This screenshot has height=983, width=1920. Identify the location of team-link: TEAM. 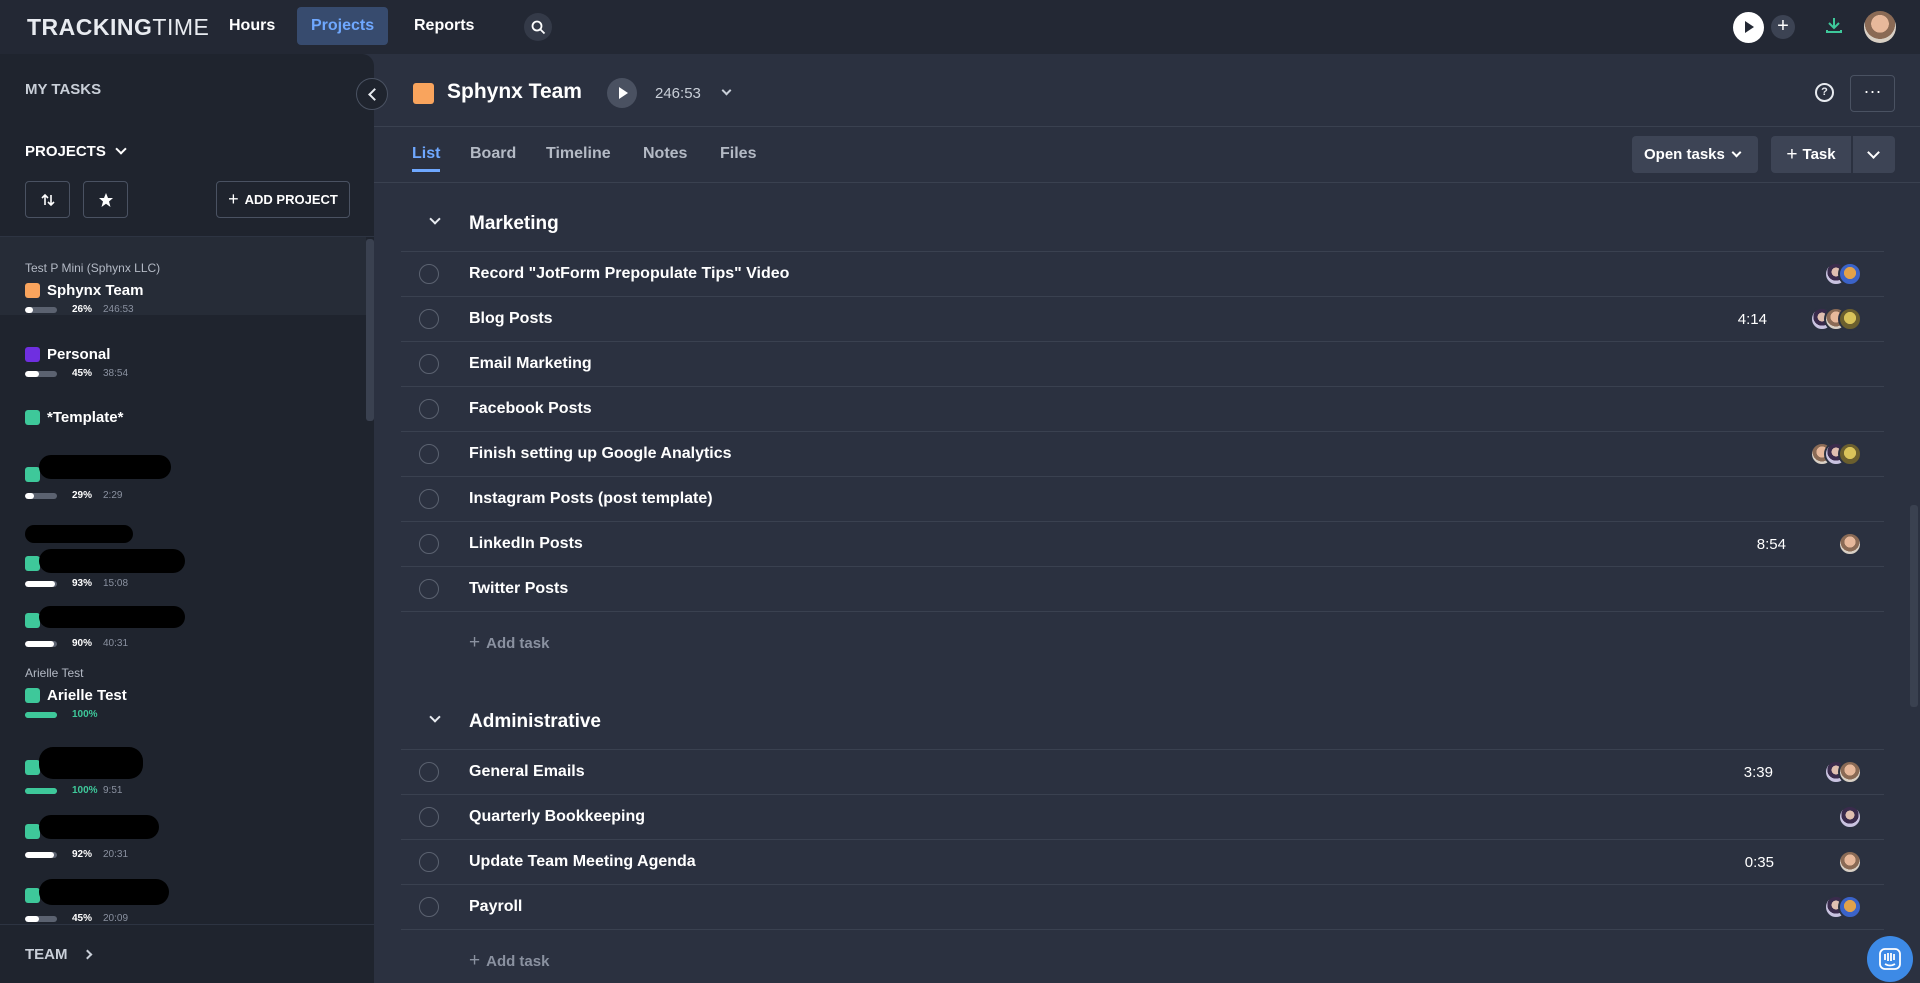
(46, 954).